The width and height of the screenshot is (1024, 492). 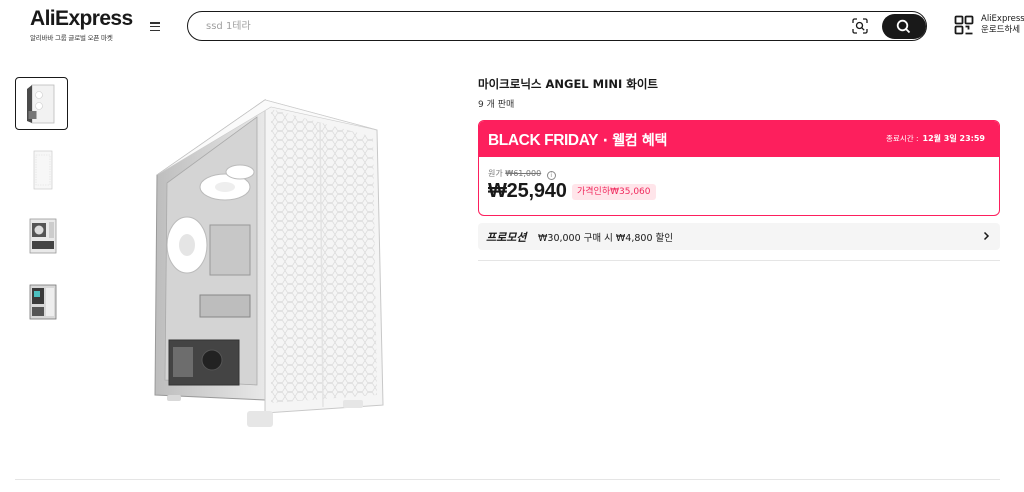 What do you see at coordinates (81, 18) in the screenshot?
I see `logo-text: AliExpress` at bounding box center [81, 18].